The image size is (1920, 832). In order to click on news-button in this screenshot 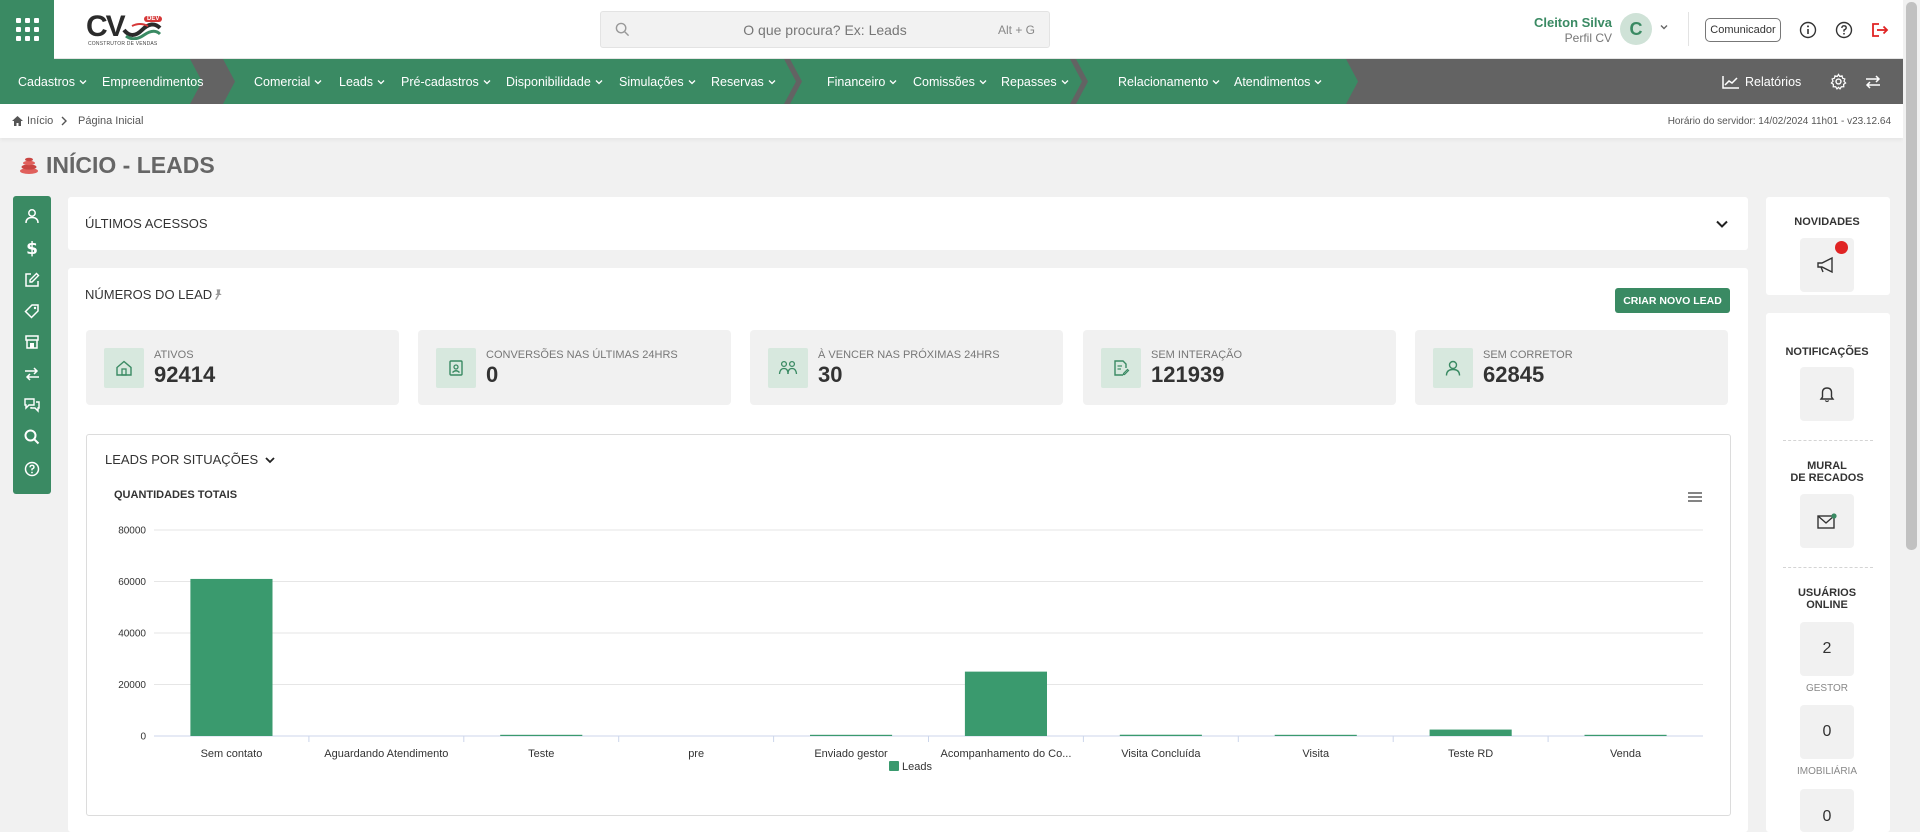, I will do `click(1827, 265)`.